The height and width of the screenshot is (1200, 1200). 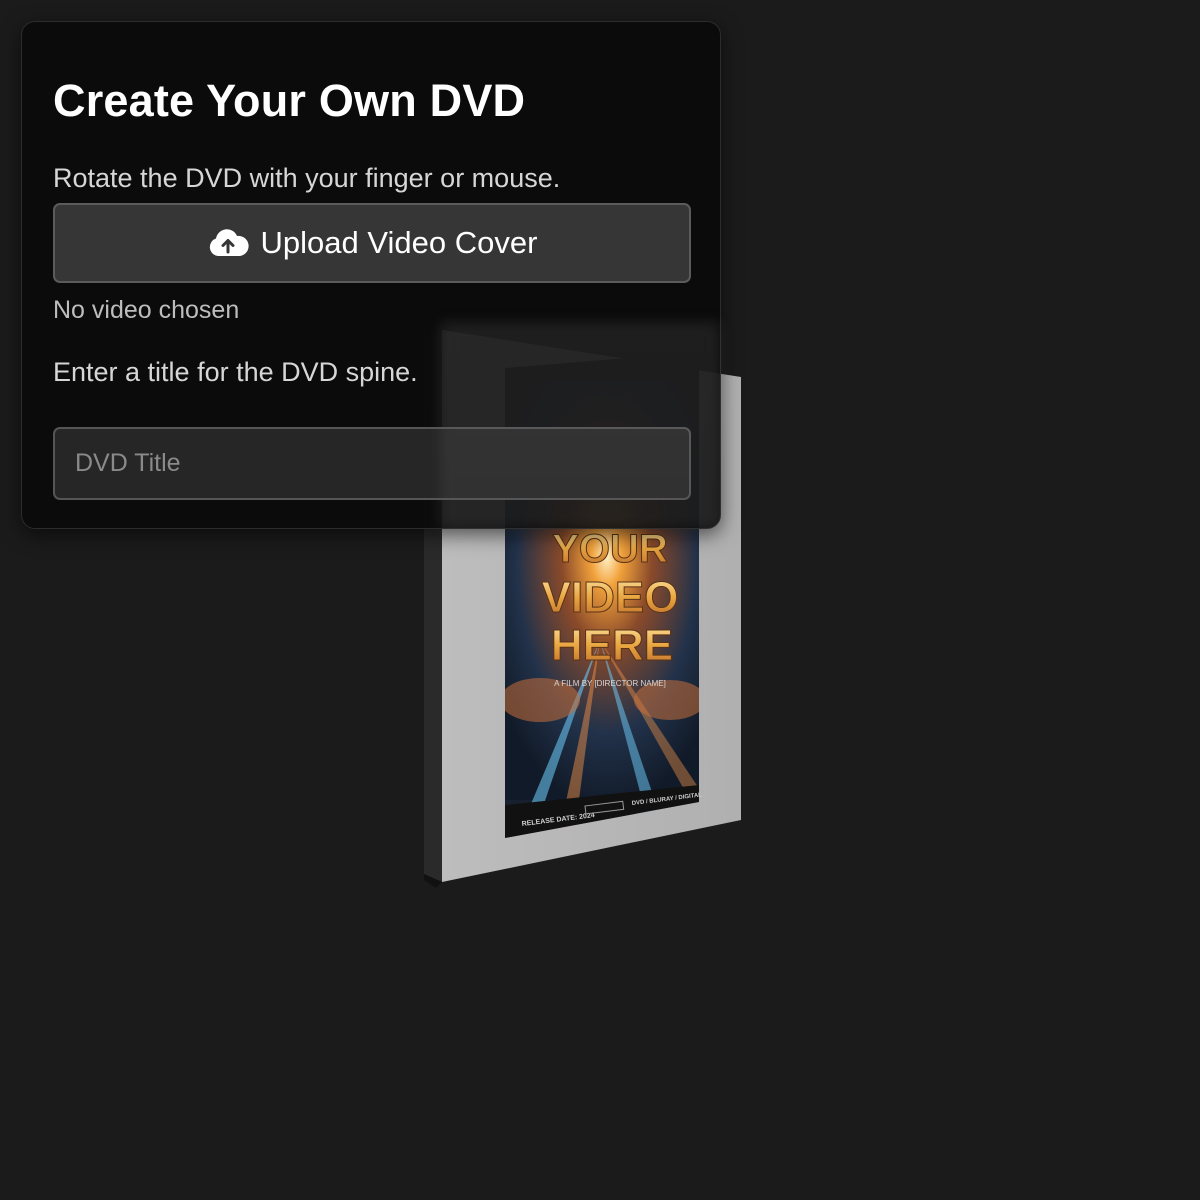 I want to click on file-status-text: No video chosen, so click(x=146, y=310).